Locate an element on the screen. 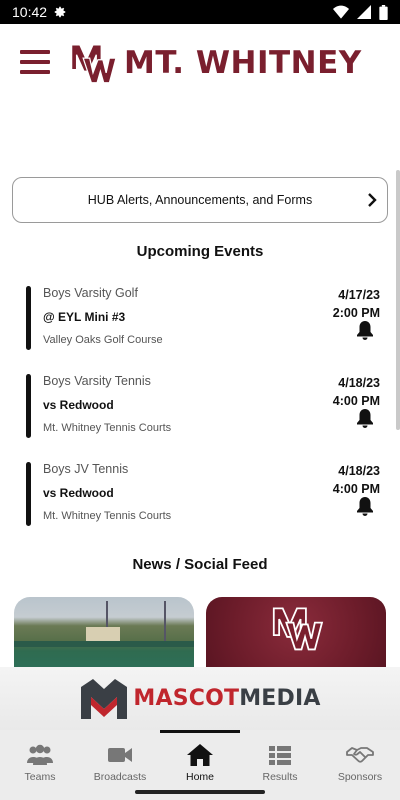  field-fence is located at coordinates (104, 644).